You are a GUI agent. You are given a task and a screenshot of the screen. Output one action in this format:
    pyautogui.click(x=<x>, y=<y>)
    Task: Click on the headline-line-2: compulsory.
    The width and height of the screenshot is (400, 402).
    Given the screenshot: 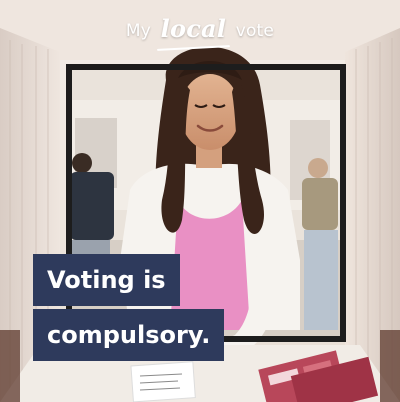 What is the action you would take?
    pyautogui.click(x=129, y=335)
    